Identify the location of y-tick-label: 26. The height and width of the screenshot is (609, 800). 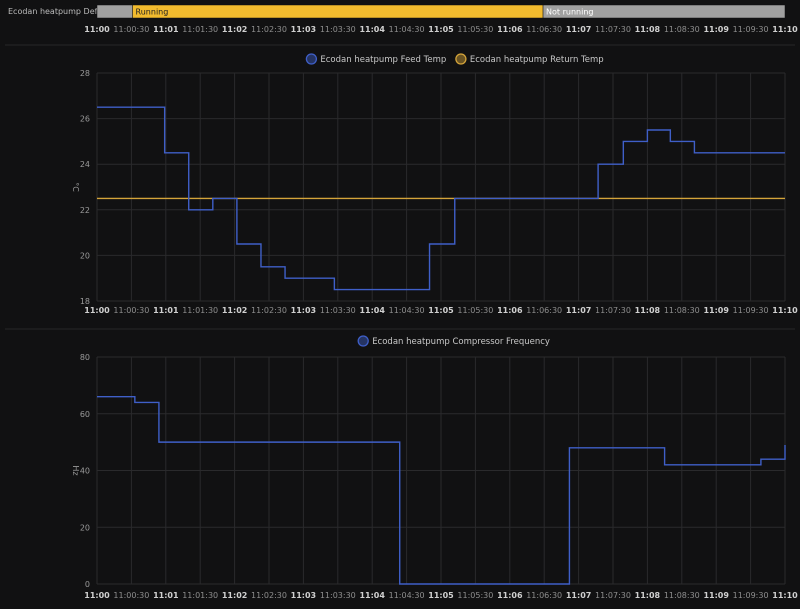
(85, 119).